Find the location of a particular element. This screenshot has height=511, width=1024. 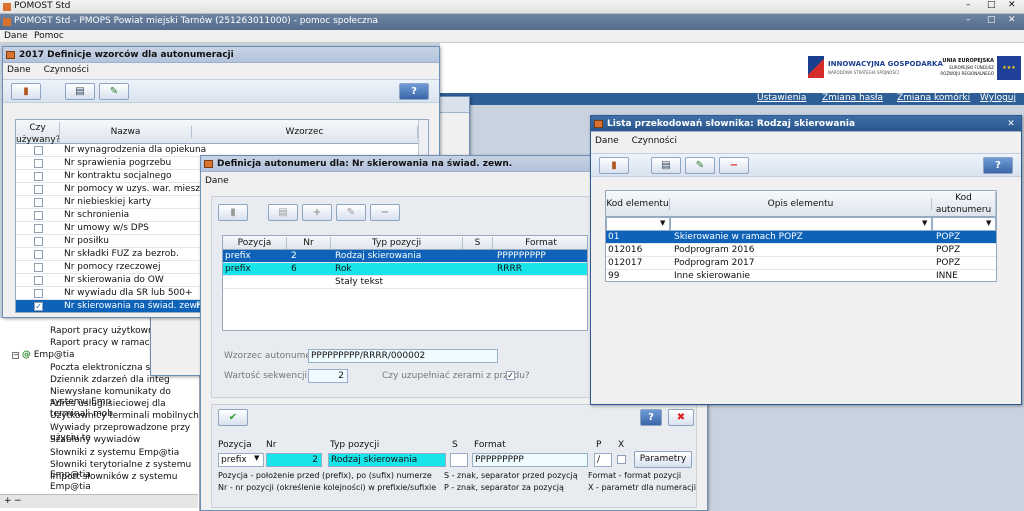

col-s: S is located at coordinates (478, 243).